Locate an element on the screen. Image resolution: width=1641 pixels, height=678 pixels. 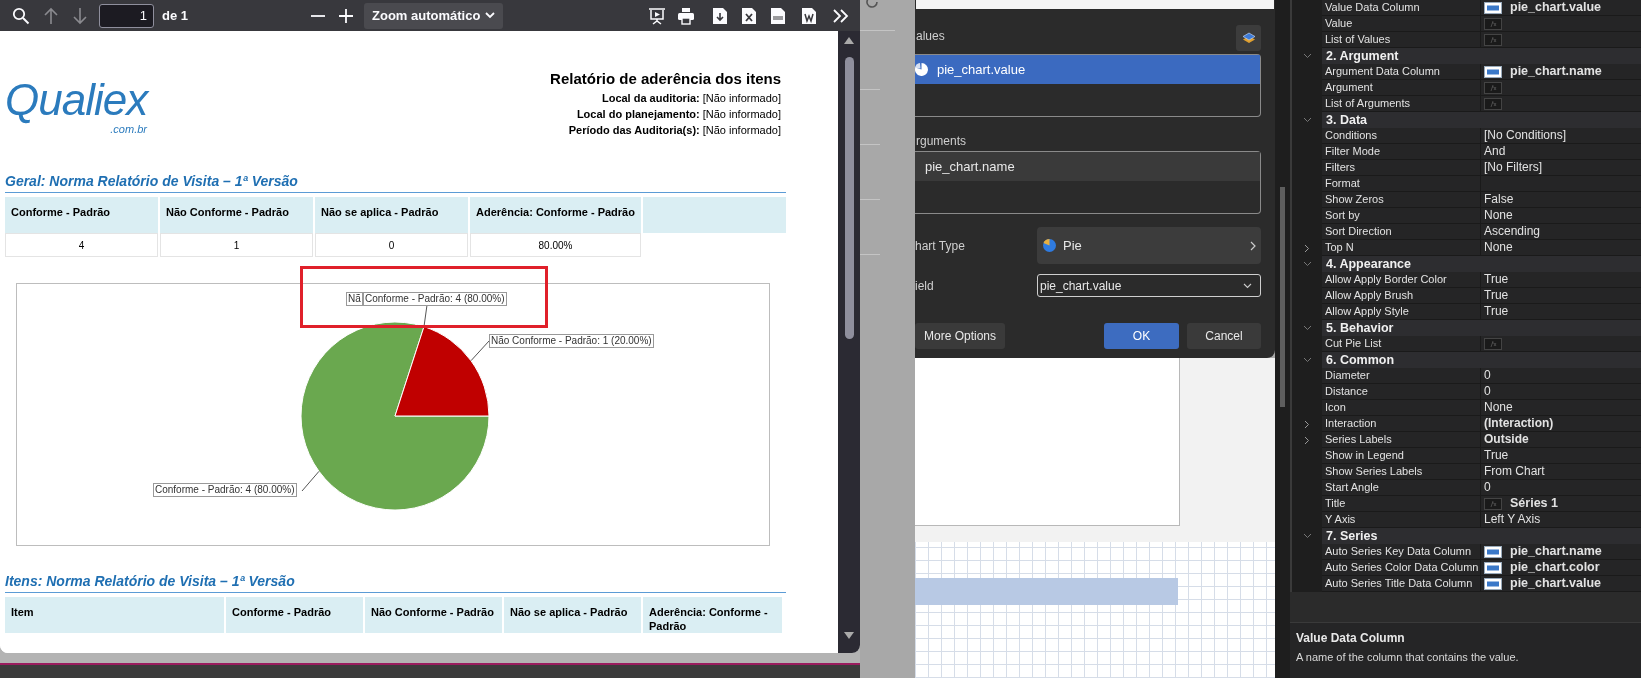
scroll-up-icon is located at coordinates (849, 40).